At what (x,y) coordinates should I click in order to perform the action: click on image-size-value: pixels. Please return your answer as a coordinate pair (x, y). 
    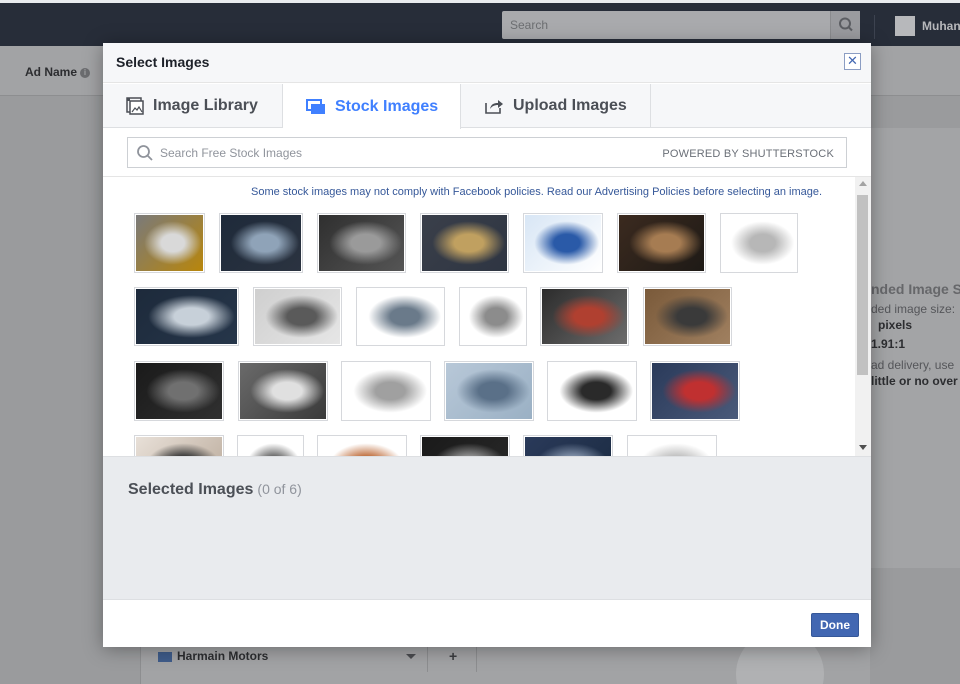
    Looking at the image, I should click on (895, 325).